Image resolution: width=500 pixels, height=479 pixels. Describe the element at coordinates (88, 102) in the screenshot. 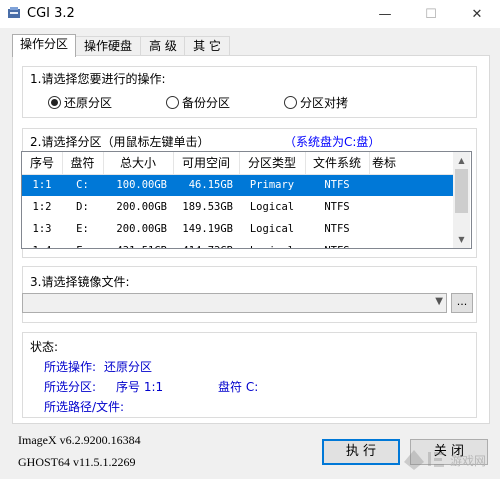

I see `radio-restore-label: 还原分区` at that location.